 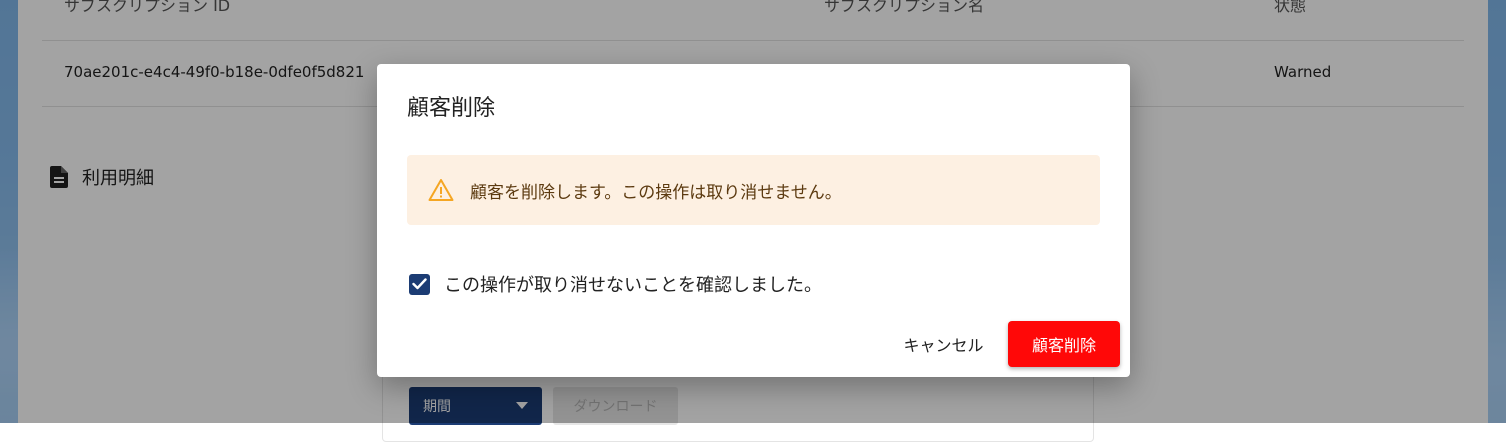 What do you see at coordinates (633, 285) in the screenshot?
I see `confirm-label: この操作が取り消せないことを確認しました。` at bounding box center [633, 285].